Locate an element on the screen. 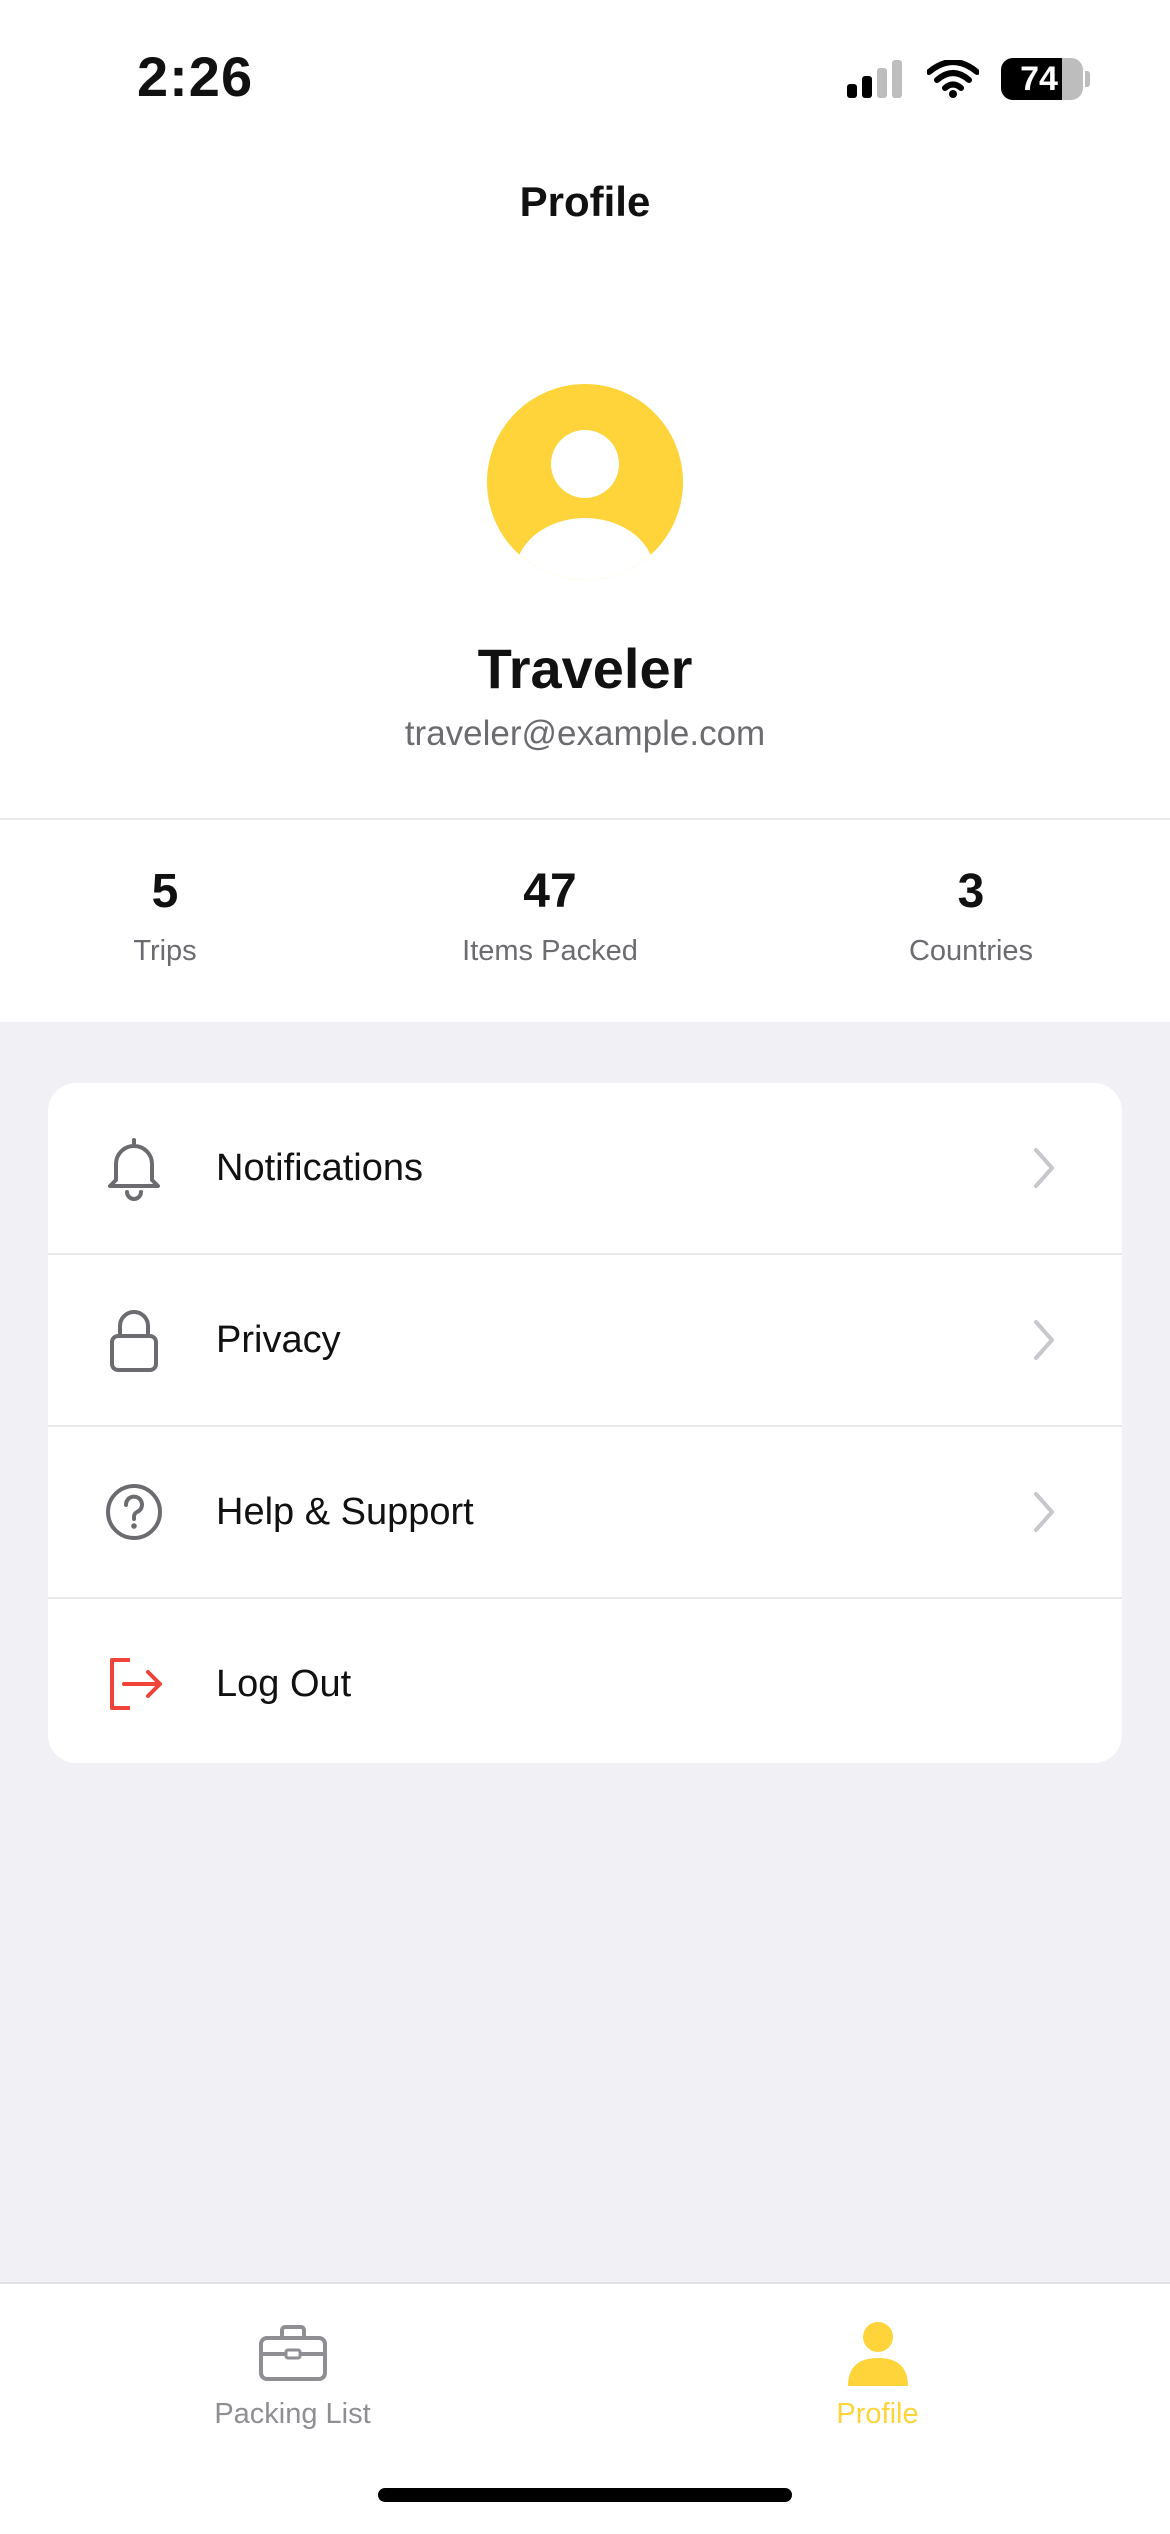  profile-name: Traveler is located at coordinates (585, 668).